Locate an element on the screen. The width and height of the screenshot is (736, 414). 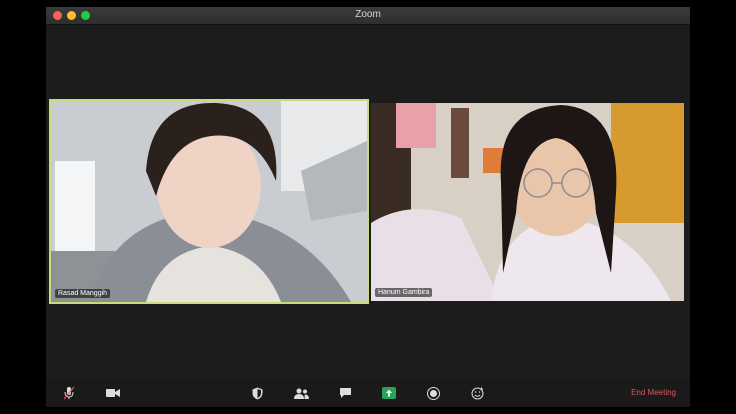
participants-icon is located at coordinates (301, 393).